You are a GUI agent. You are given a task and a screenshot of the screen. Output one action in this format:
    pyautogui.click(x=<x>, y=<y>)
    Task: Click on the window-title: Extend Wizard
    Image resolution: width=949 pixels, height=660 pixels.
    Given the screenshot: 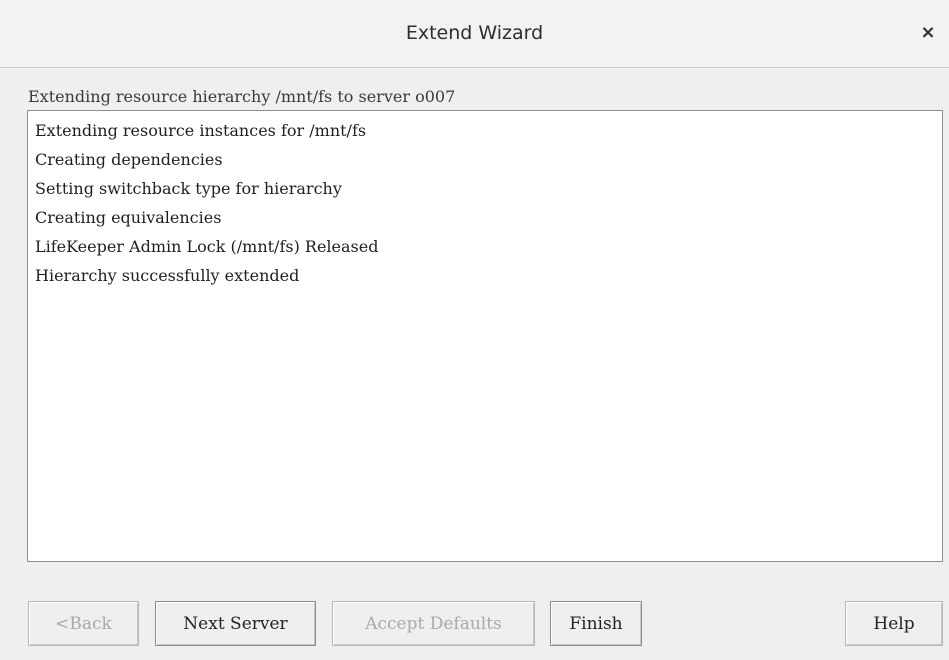 What is the action you would take?
    pyautogui.click(x=474, y=33)
    